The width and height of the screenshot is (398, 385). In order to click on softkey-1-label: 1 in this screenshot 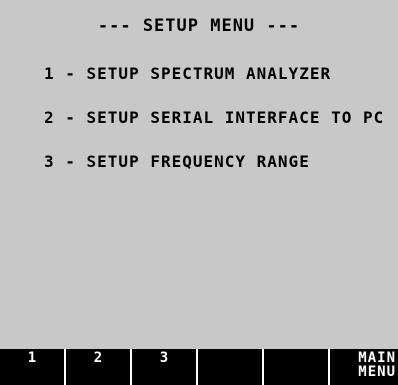, I will do `click(32, 358)`.